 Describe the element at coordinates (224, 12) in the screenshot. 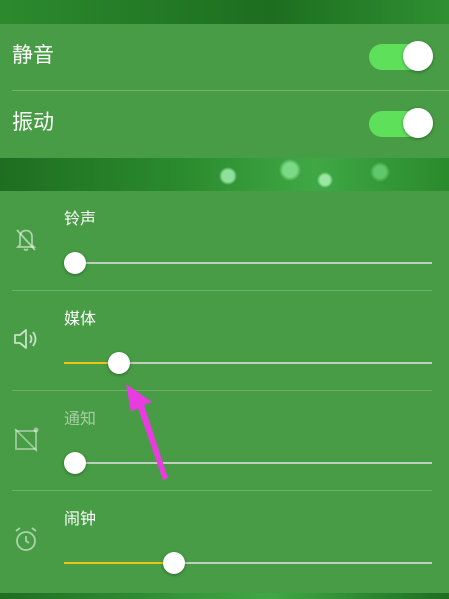

I see `wallpaper-top` at that location.